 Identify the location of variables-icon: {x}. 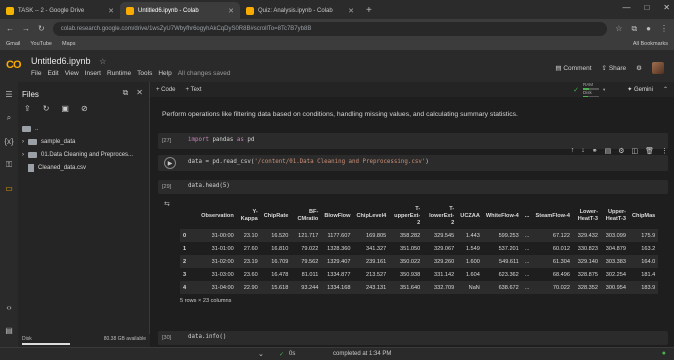
(8, 141).